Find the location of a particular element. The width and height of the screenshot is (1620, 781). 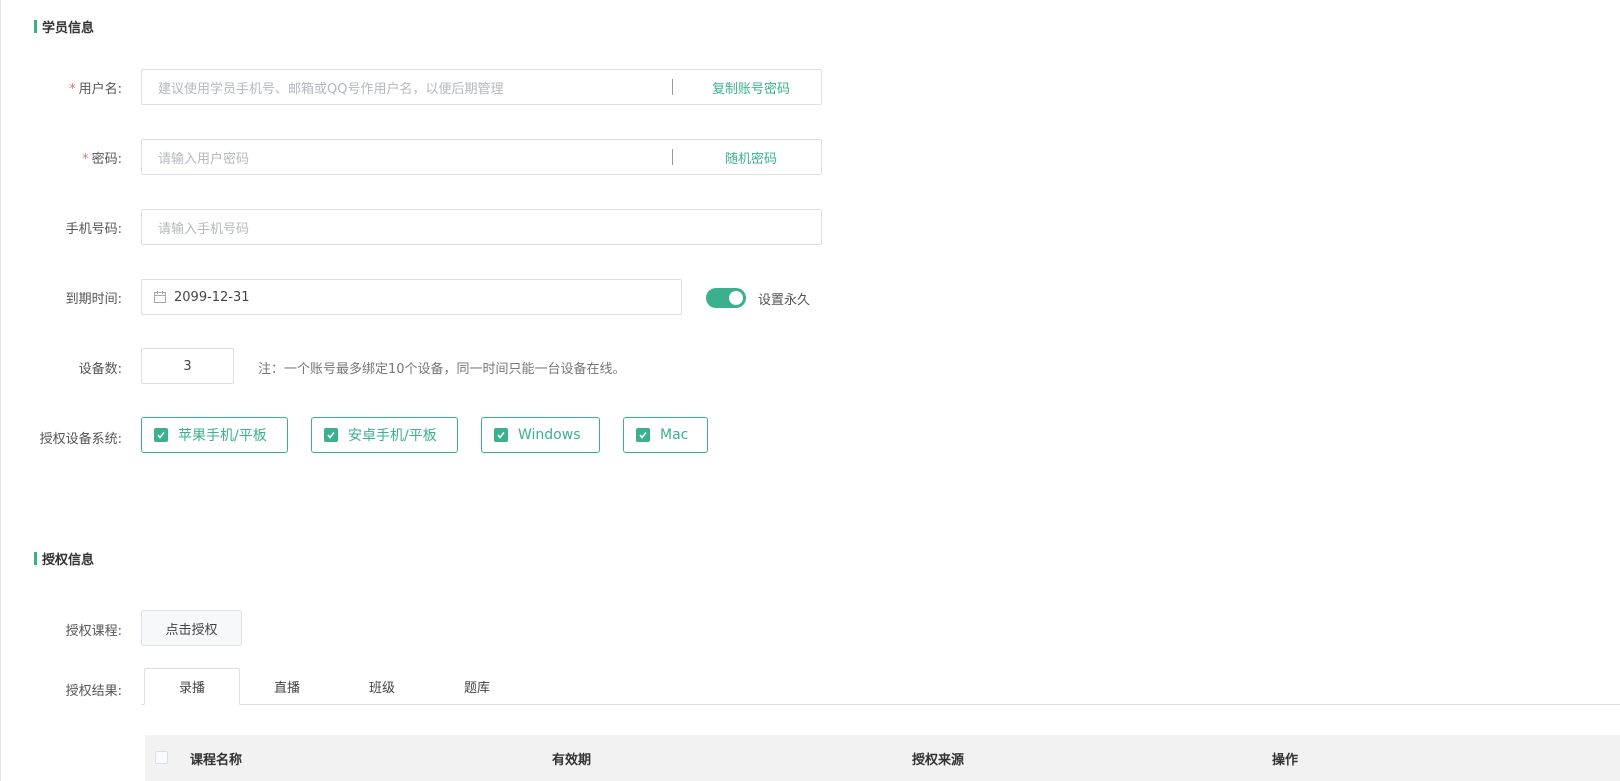

column-header-course-name: 课程名称 is located at coordinates (216, 760).